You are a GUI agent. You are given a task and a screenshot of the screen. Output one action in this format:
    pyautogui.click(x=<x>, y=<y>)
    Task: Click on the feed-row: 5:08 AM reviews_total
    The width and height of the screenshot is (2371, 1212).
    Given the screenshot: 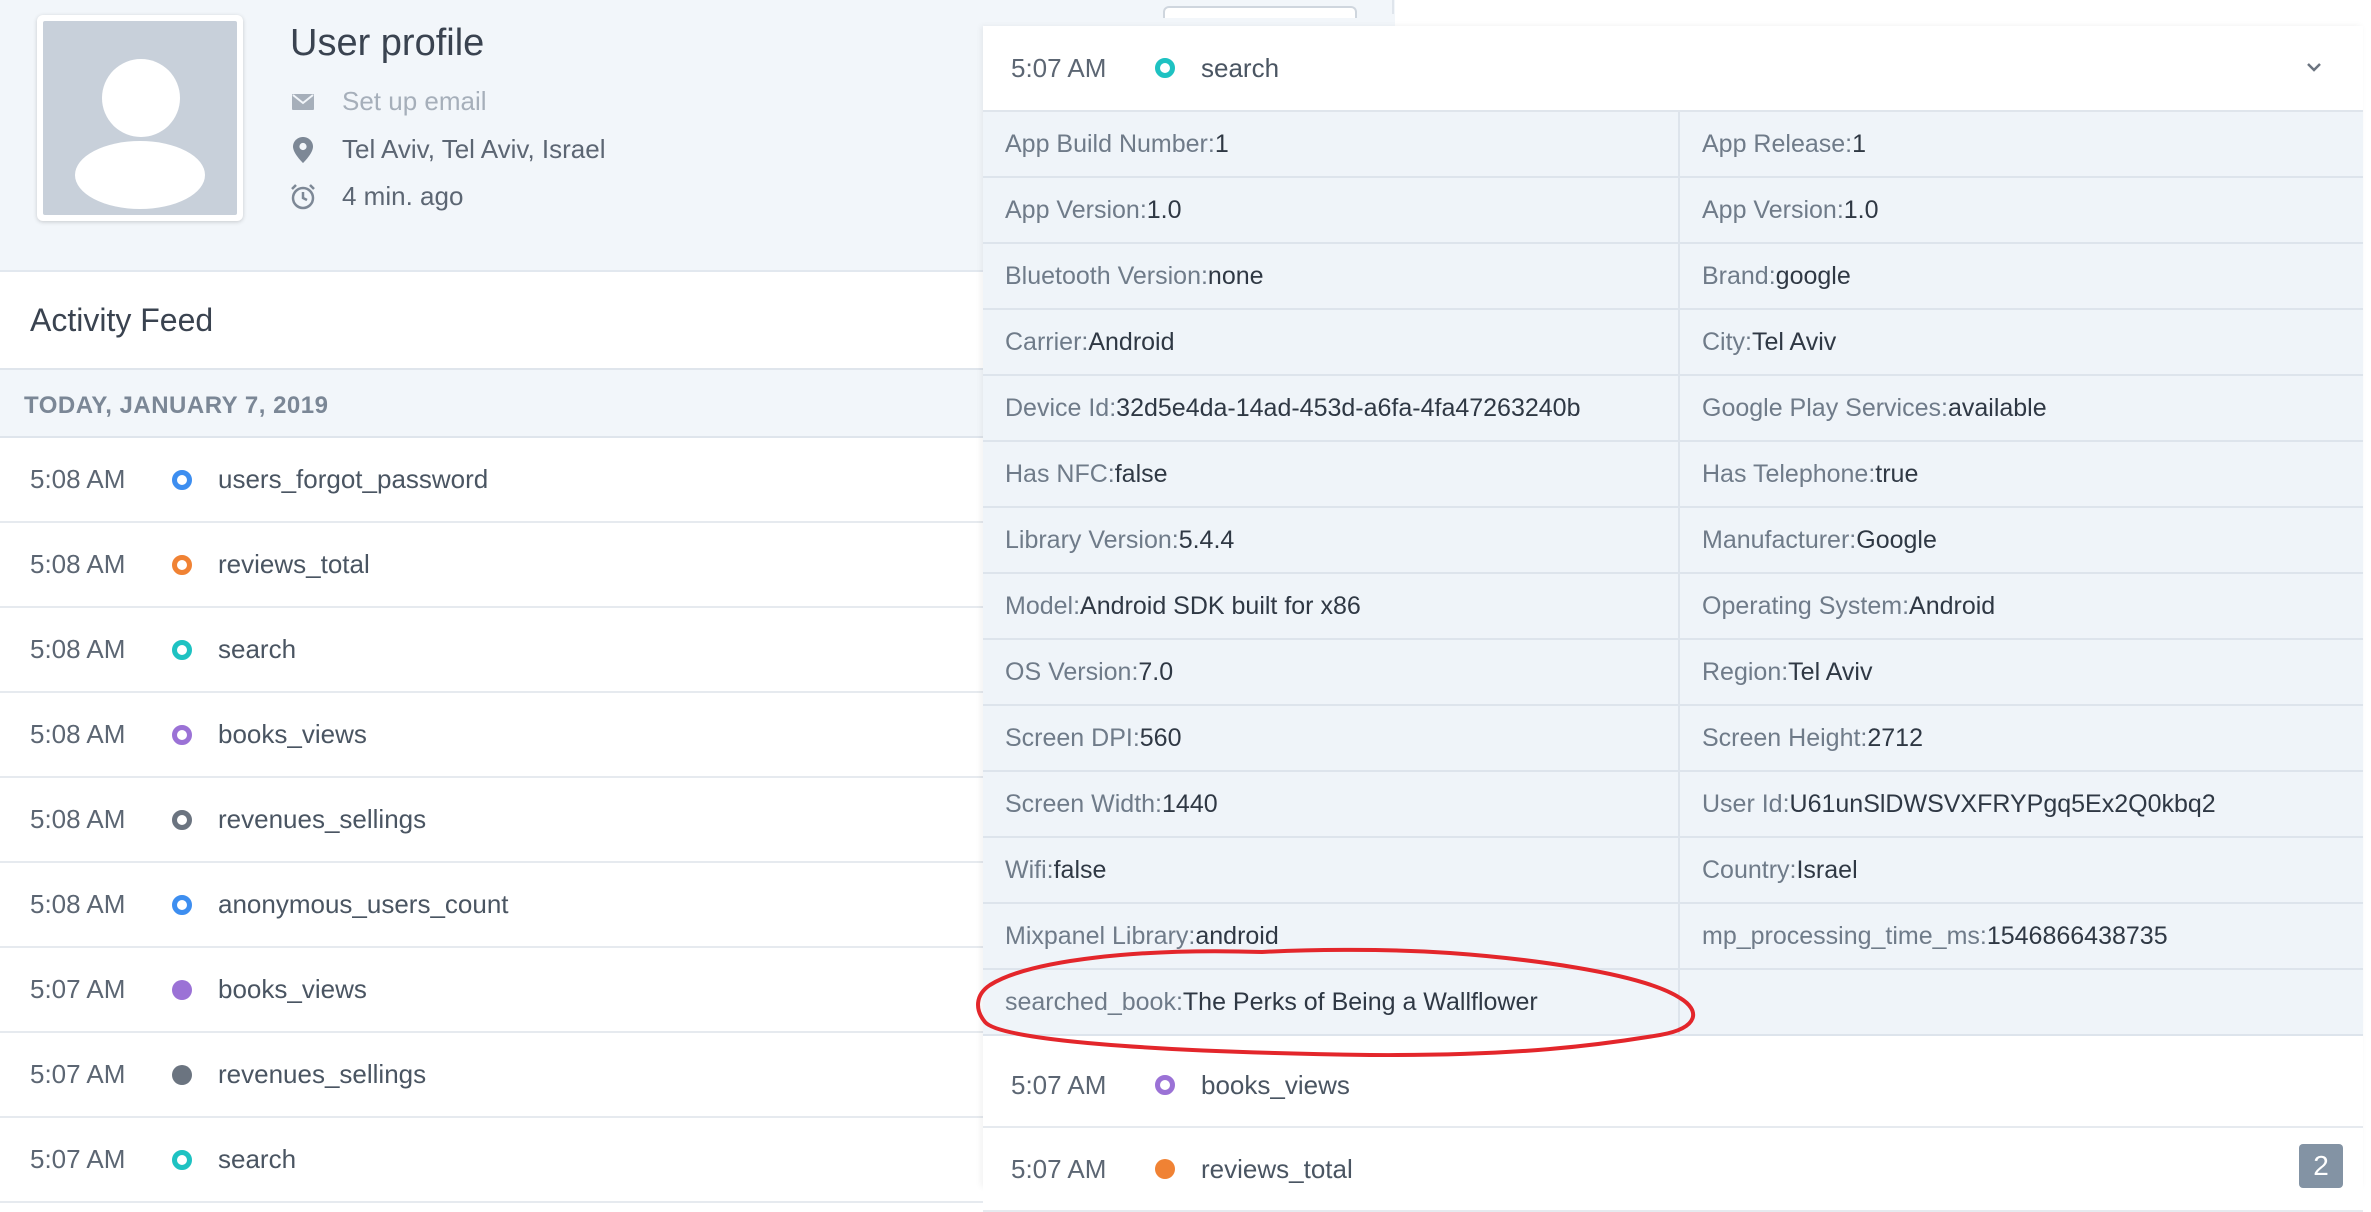 What is the action you would take?
    pyautogui.click(x=492, y=565)
    